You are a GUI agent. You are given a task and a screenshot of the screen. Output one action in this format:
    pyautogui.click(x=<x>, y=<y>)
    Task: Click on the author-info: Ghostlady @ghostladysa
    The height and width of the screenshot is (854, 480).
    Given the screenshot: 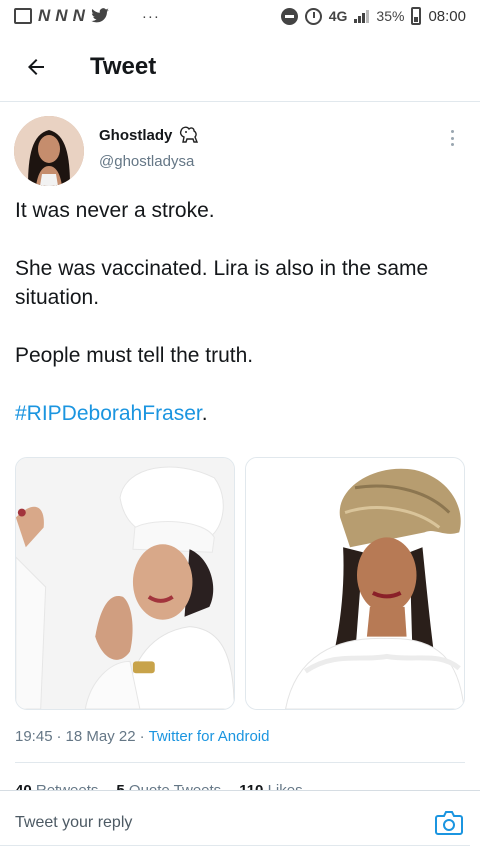 What is the action you would take?
    pyautogui.click(x=149, y=148)
    